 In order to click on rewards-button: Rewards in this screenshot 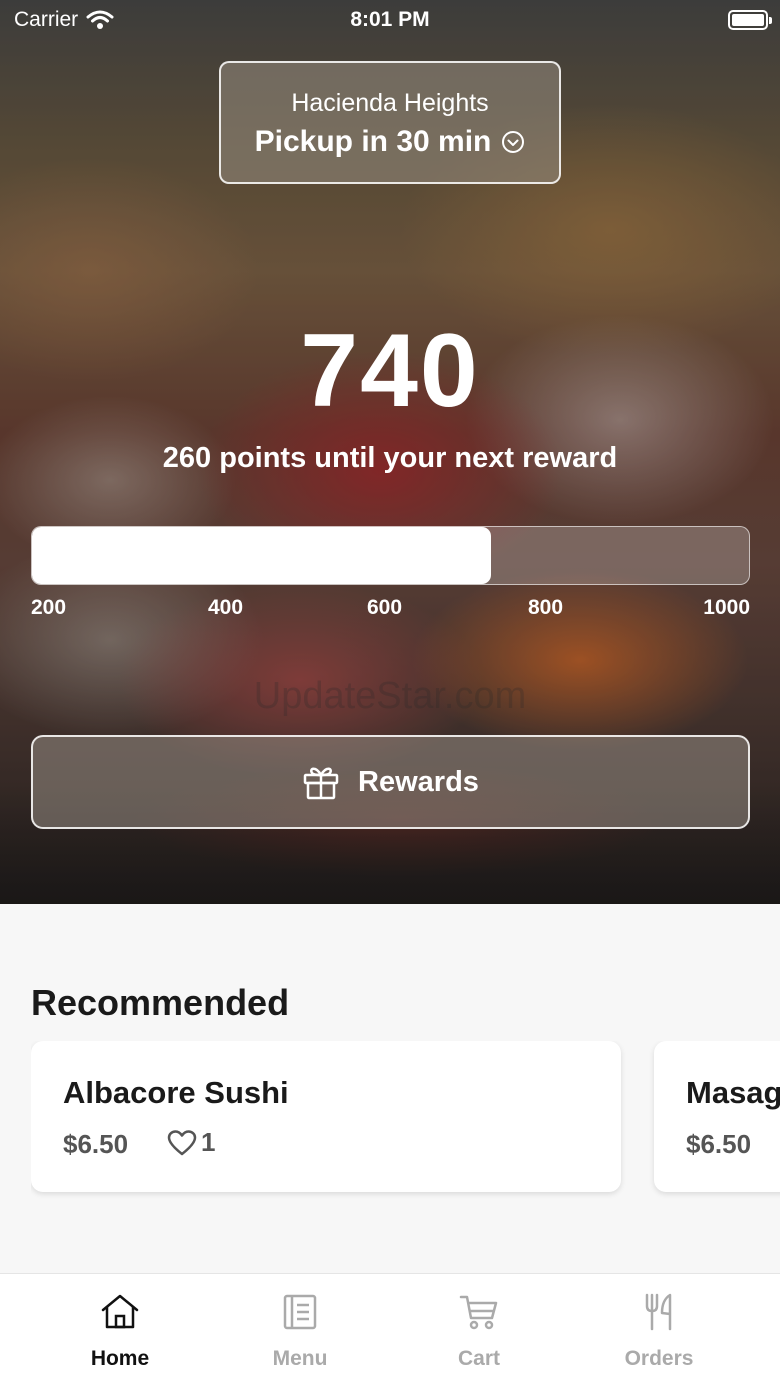, I will do `click(390, 782)`.